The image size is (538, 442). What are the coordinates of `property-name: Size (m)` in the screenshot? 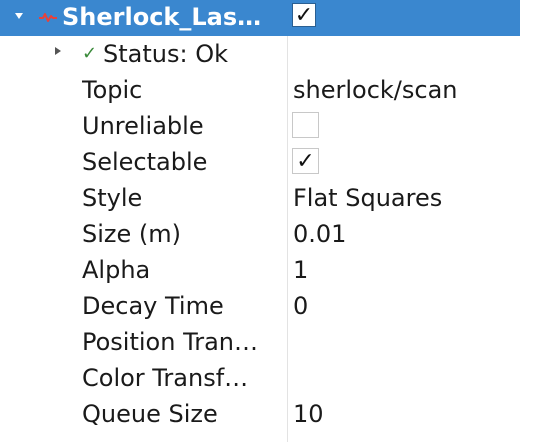 It's located at (131, 234).